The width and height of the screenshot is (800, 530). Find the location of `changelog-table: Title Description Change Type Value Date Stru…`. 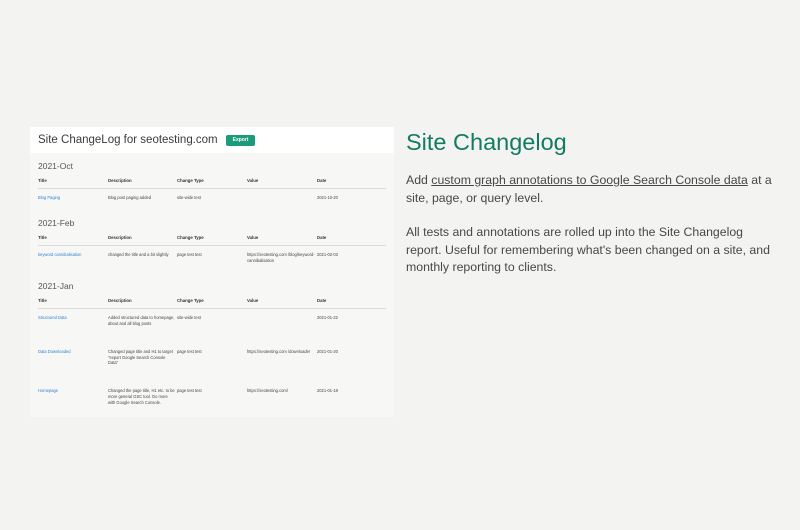

changelog-table: Title Description Change Type Value Date Stru… is located at coordinates (212, 355).